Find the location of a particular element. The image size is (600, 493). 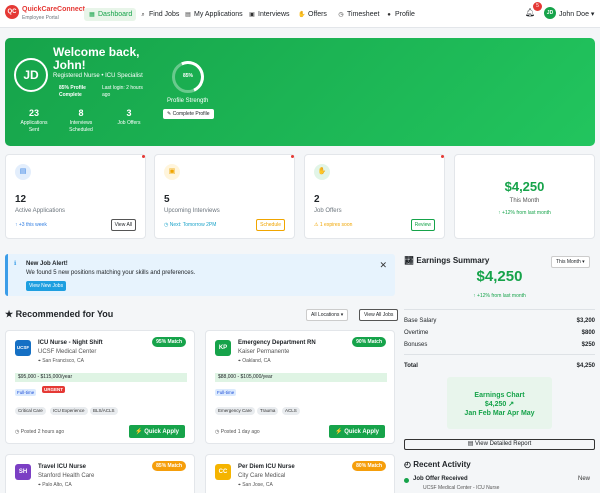

stat-card-value: 2 is located at coordinates (317, 199).